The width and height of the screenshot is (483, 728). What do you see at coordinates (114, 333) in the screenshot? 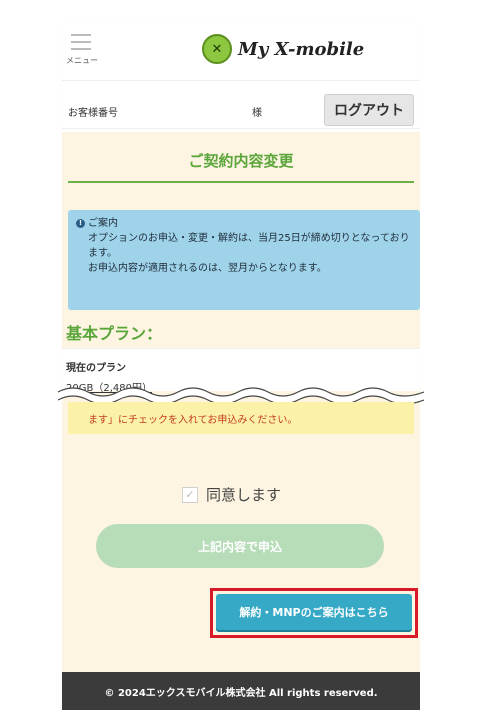
I see `basic-plan-heading: 基本プラン：` at bounding box center [114, 333].